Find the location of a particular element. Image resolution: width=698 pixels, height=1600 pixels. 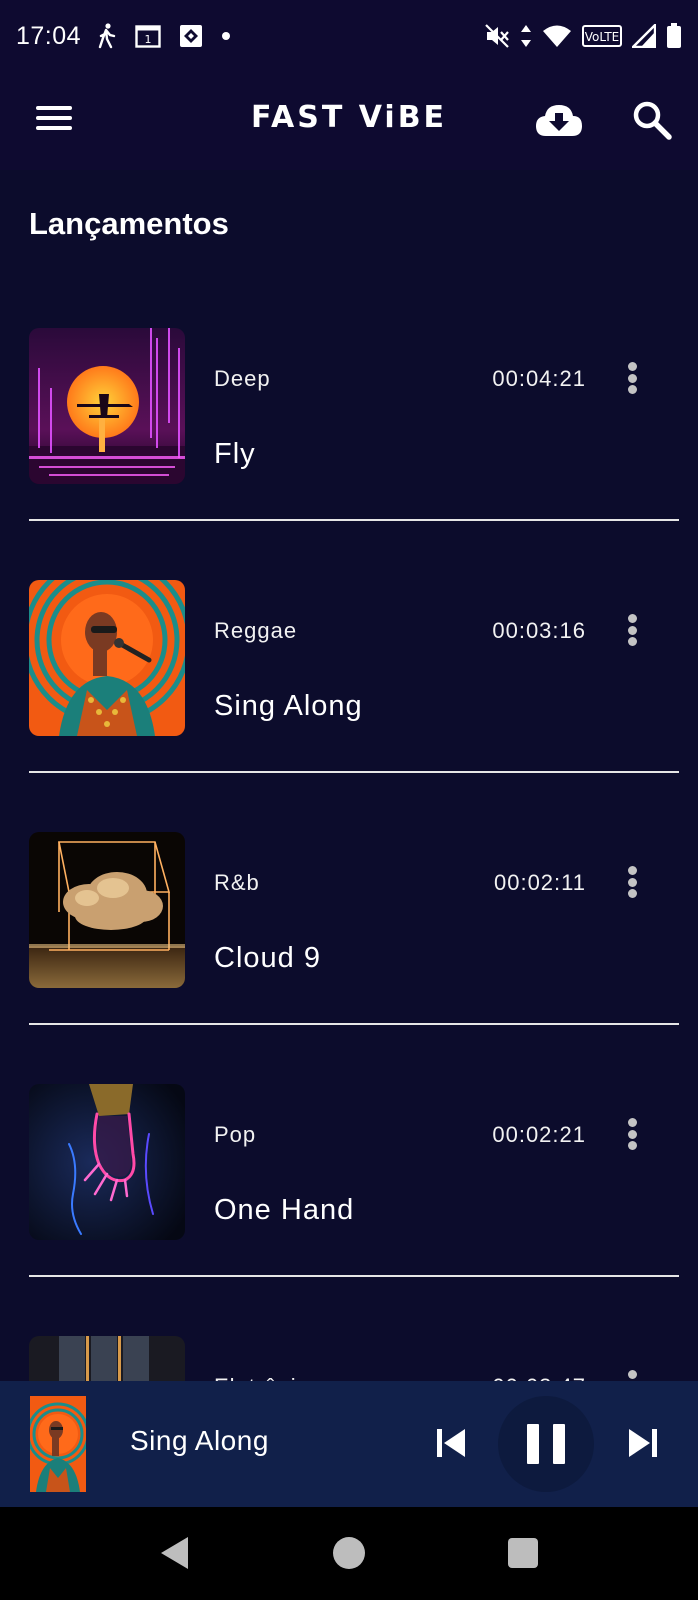

search-icon is located at coordinates (652, 120).